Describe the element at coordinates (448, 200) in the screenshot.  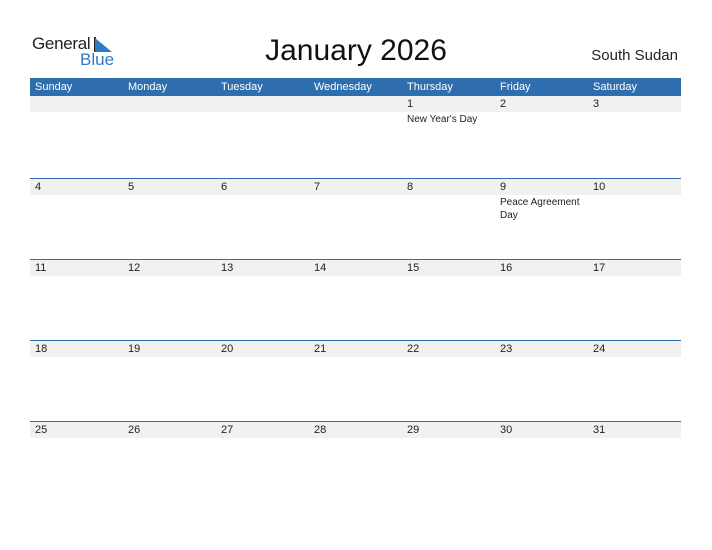
I see `day-cell: 8` at that location.